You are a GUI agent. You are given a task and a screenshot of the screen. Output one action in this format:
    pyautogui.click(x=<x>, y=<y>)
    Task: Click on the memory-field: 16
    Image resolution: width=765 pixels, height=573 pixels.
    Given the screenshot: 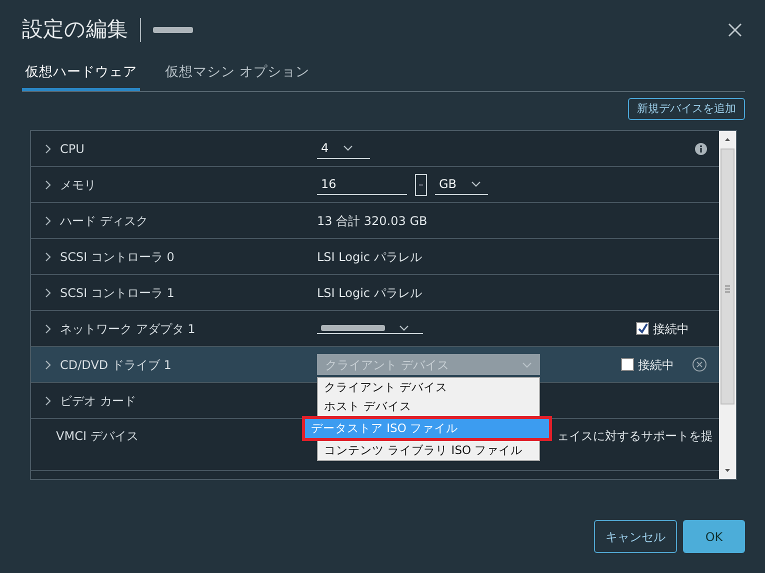 What is the action you would take?
    pyautogui.click(x=362, y=185)
    